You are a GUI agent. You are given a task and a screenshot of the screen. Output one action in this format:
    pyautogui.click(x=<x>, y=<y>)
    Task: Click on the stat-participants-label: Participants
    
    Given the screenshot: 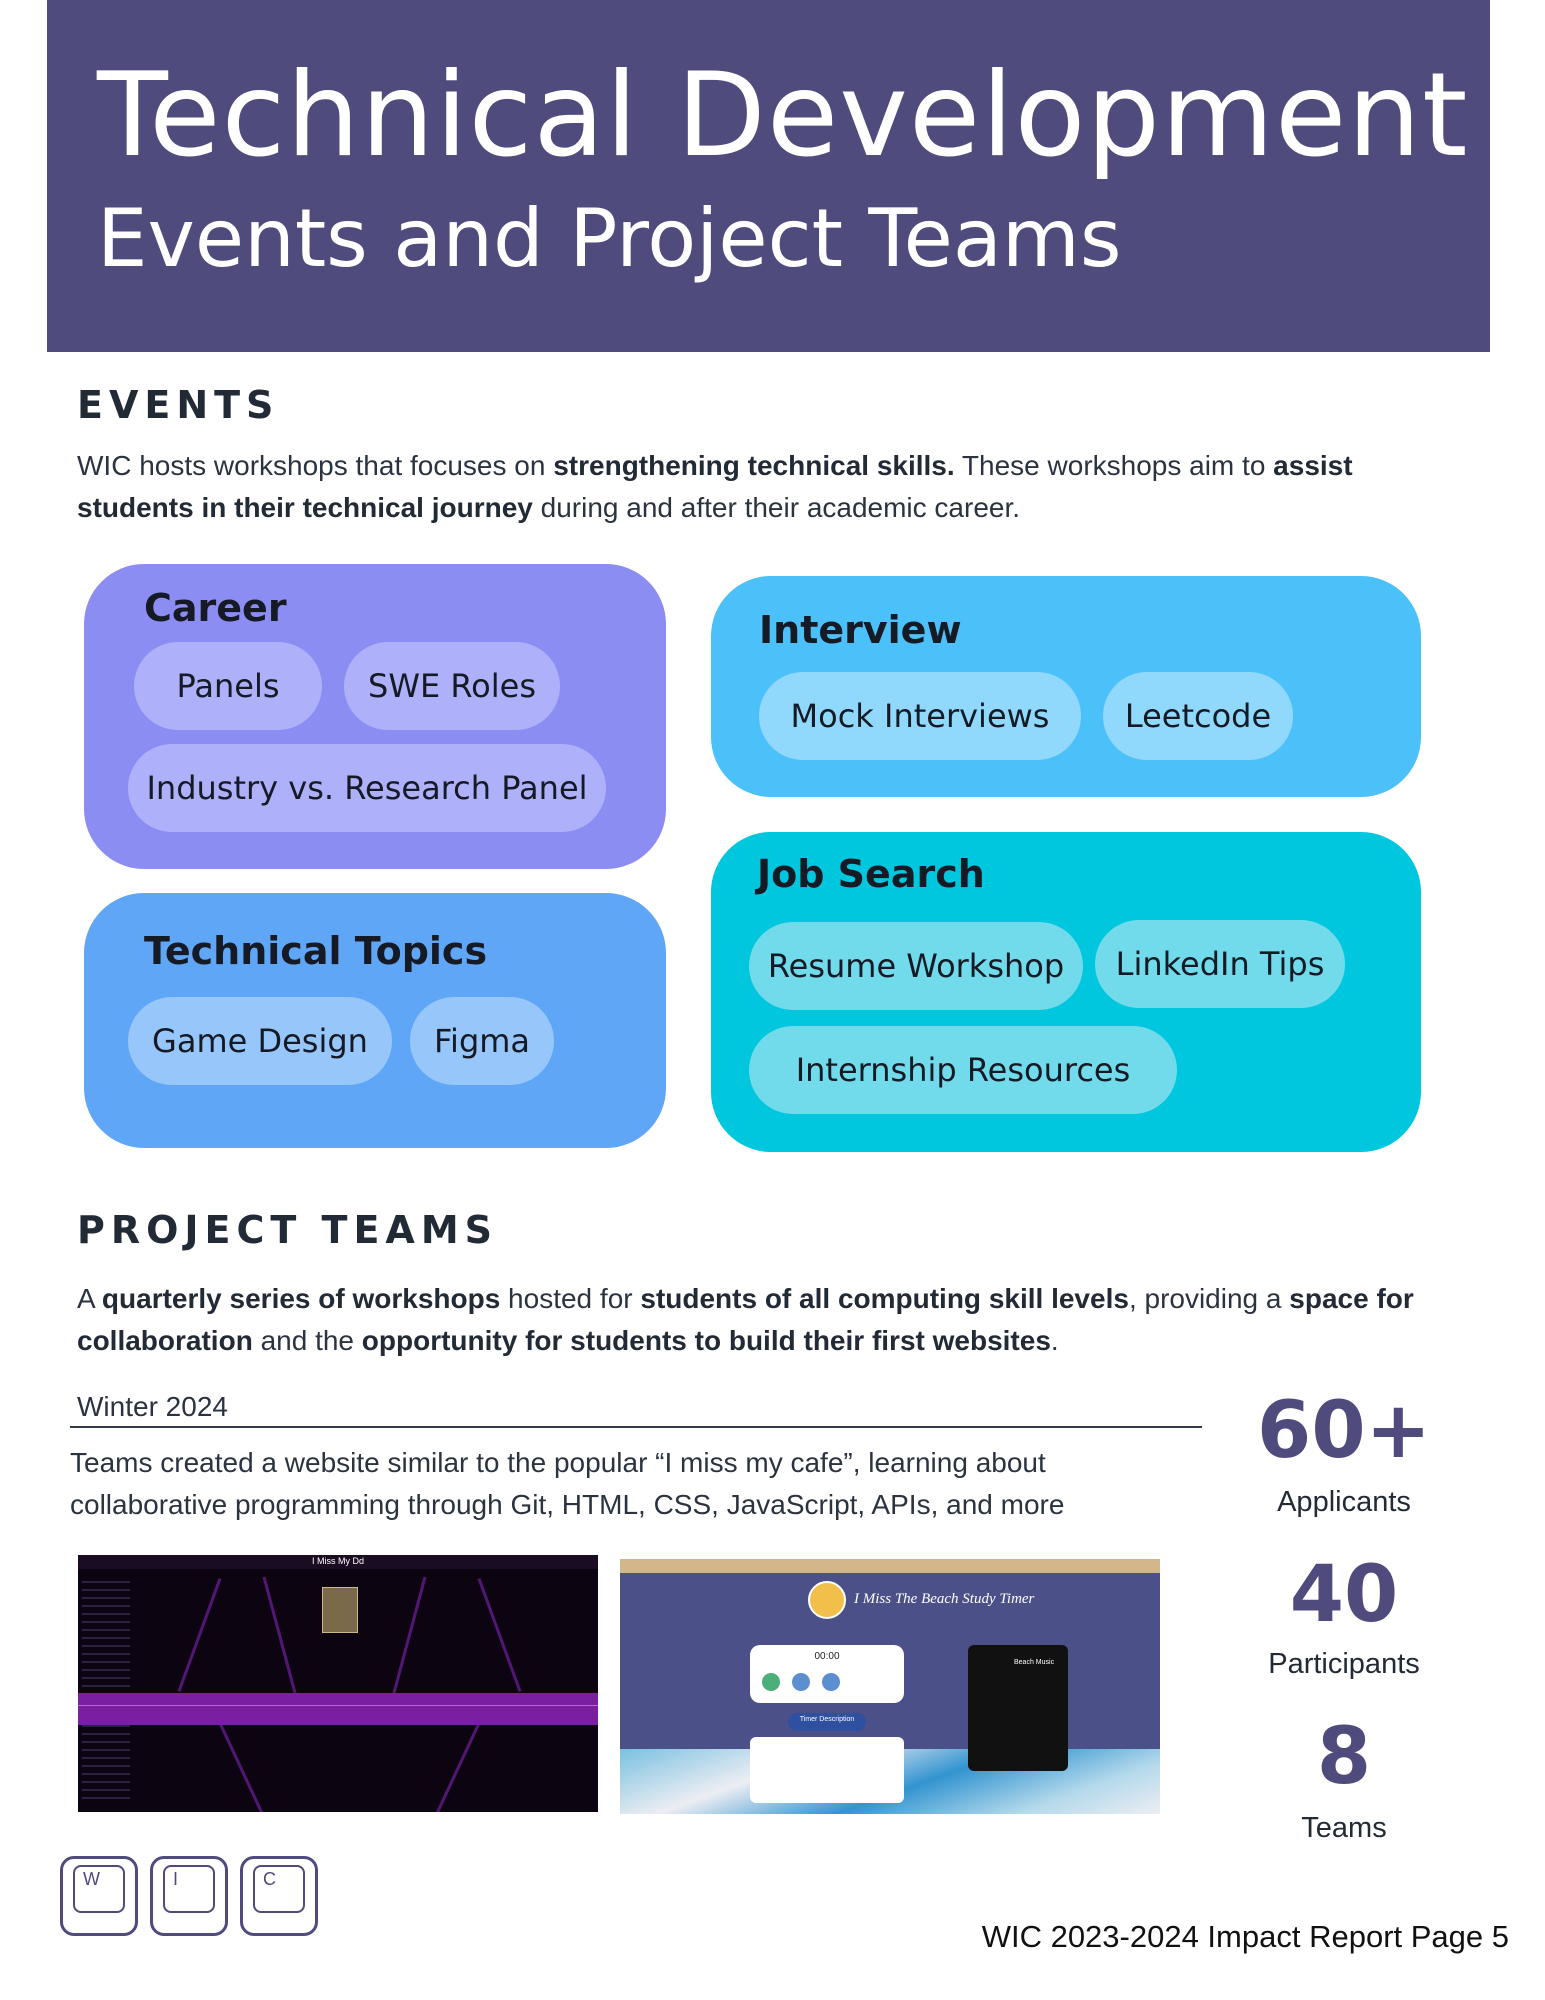 What is the action you would take?
    pyautogui.click(x=1344, y=1664)
    